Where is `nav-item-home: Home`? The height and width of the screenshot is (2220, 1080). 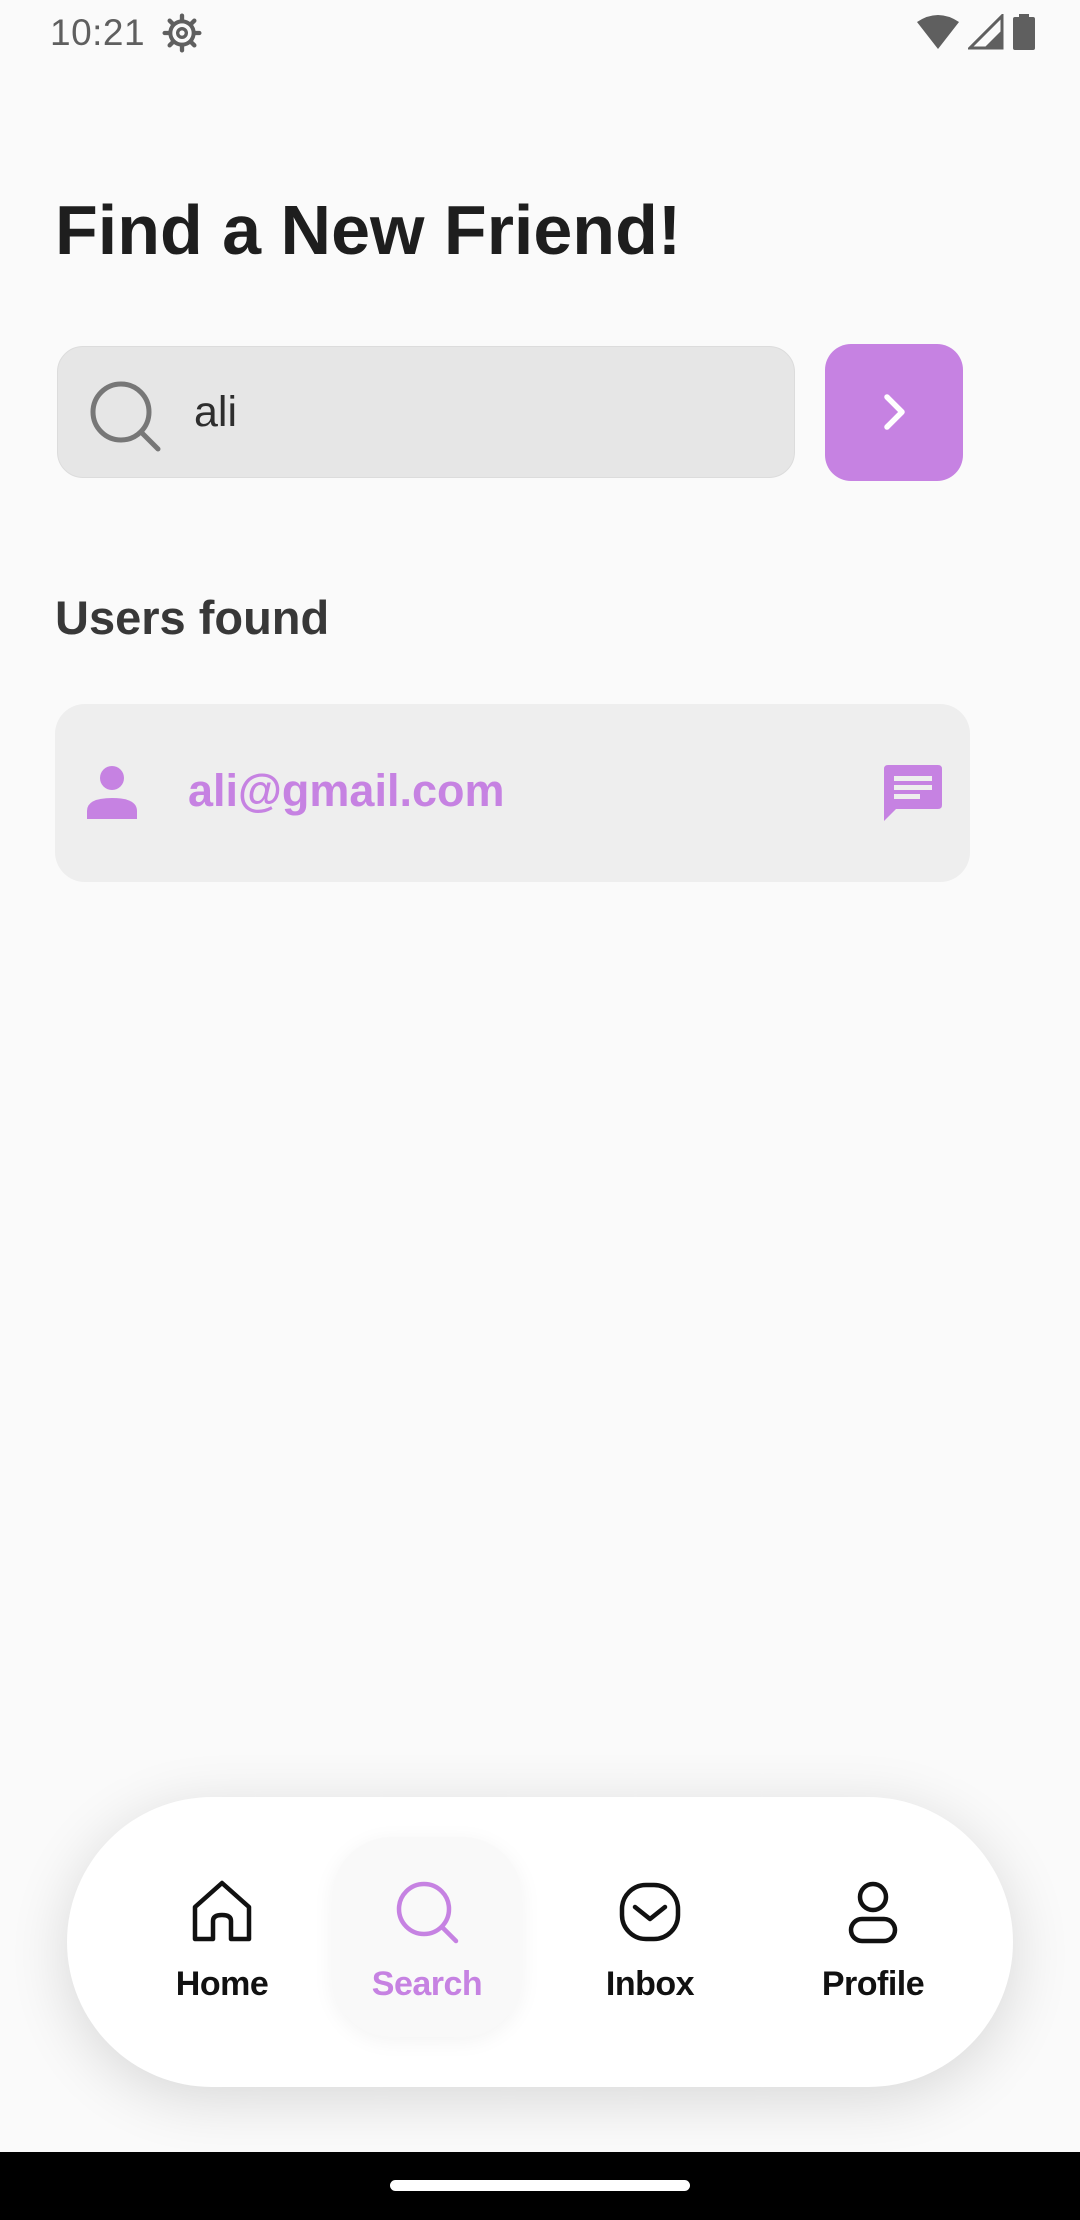 nav-item-home: Home is located at coordinates (222, 1937).